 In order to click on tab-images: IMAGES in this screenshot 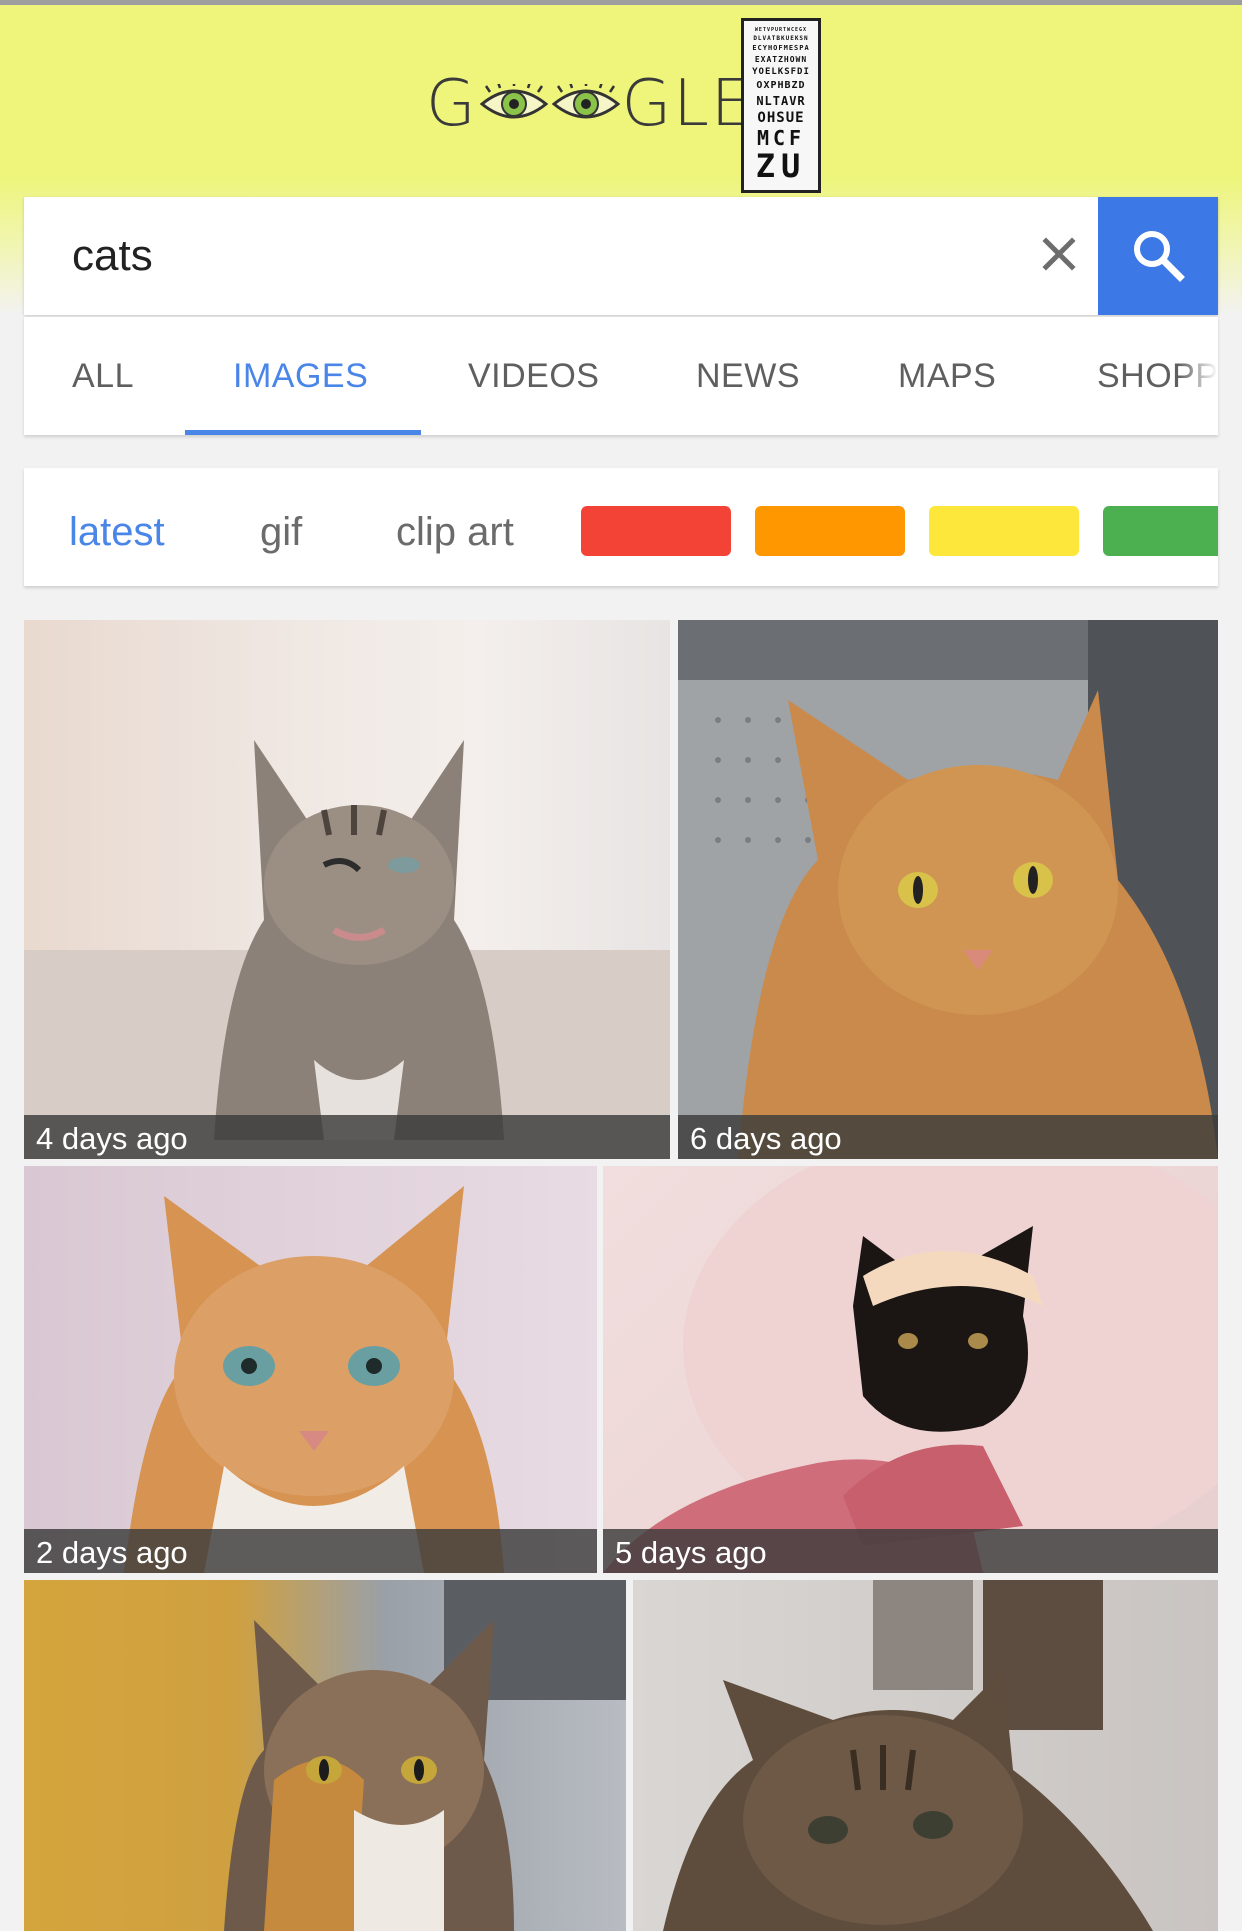, I will do `click(300, 376)`.